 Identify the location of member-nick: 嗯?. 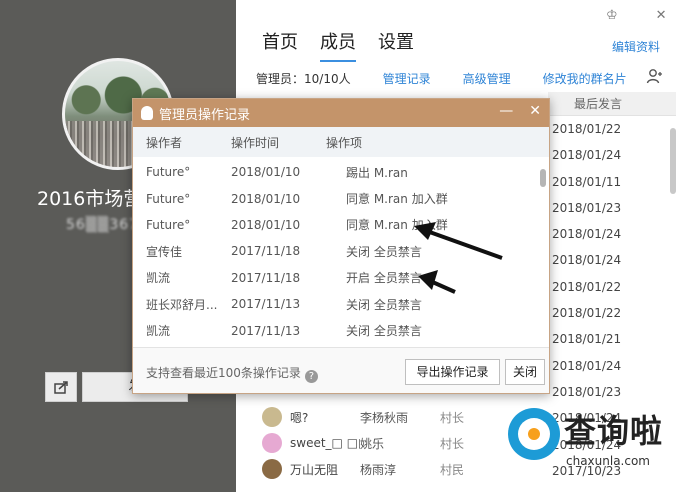
(299, 417).